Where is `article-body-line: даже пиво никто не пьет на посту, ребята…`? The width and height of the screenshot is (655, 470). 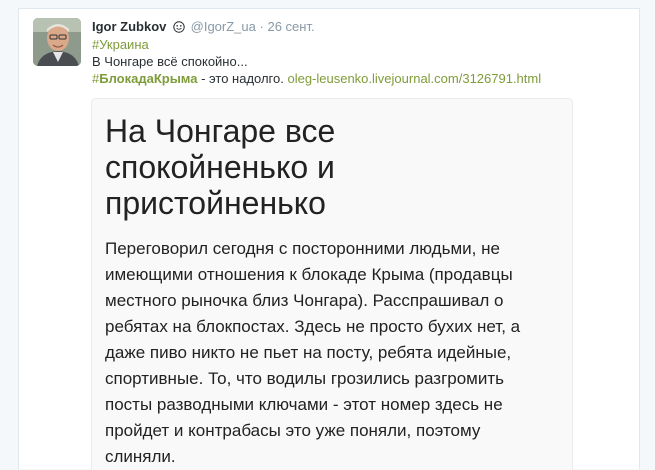 article-body-line: даже пиво никто не пьет на посту, ребята… is located at coordinates (308, 352).